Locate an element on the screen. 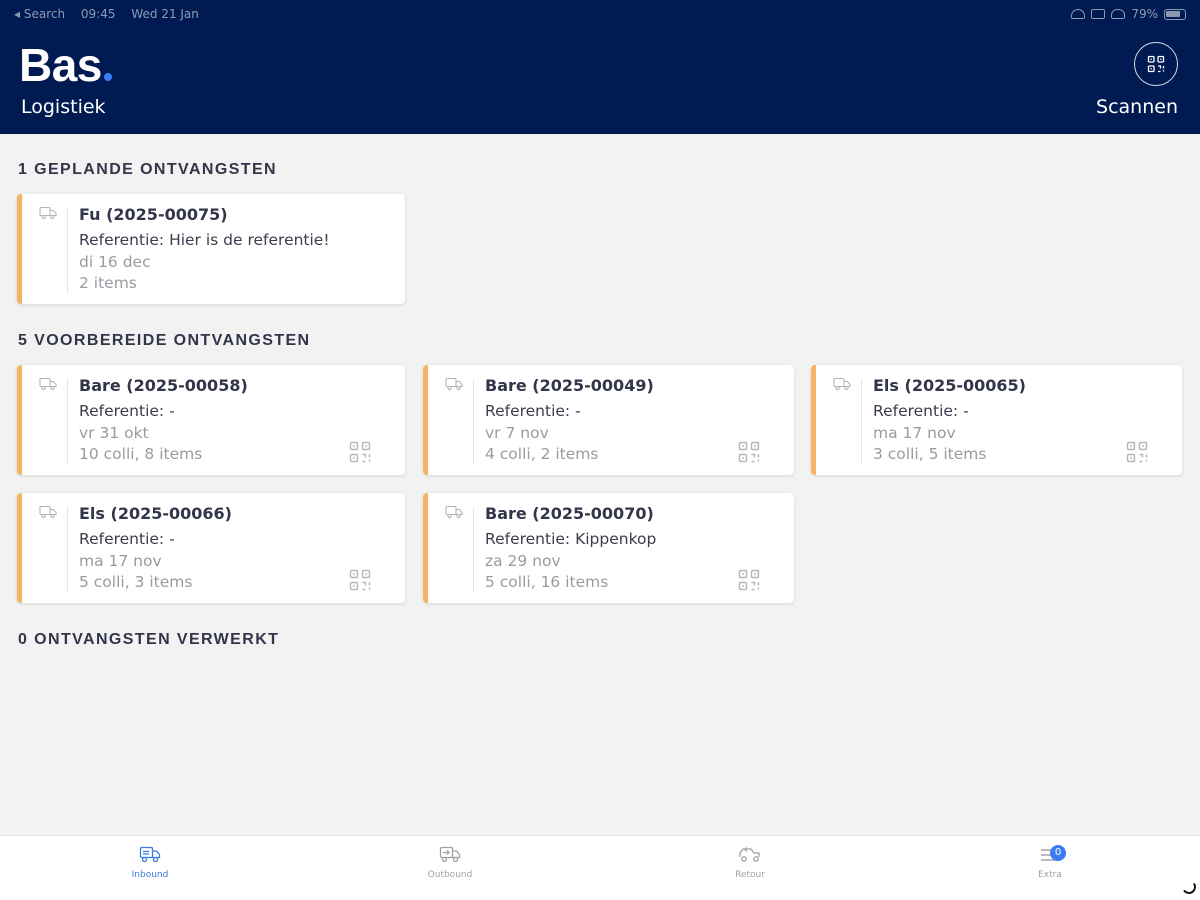  tab-retour: Retour is located at coordinates (750, 862).